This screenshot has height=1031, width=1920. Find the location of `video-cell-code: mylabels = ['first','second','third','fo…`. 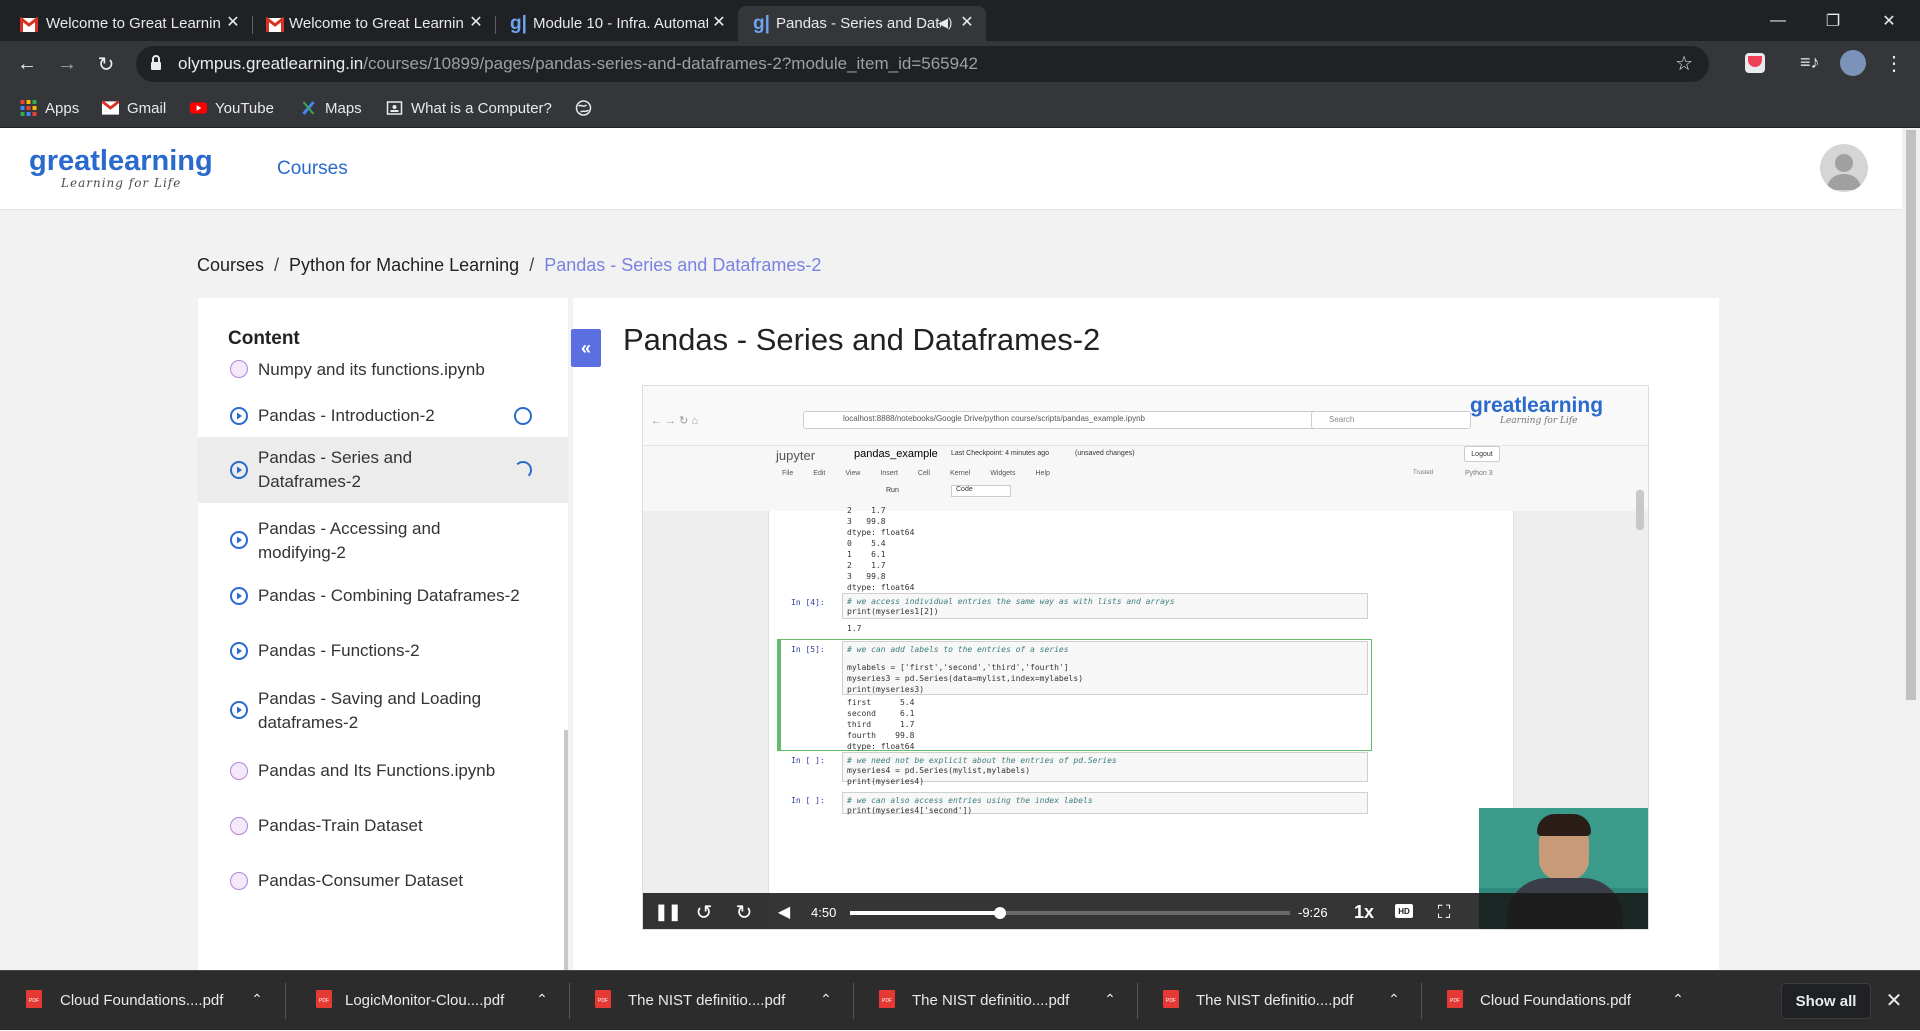

video-cell-code: mylabels = ['first','second','third','fo… is located at coordinates (965, 678).